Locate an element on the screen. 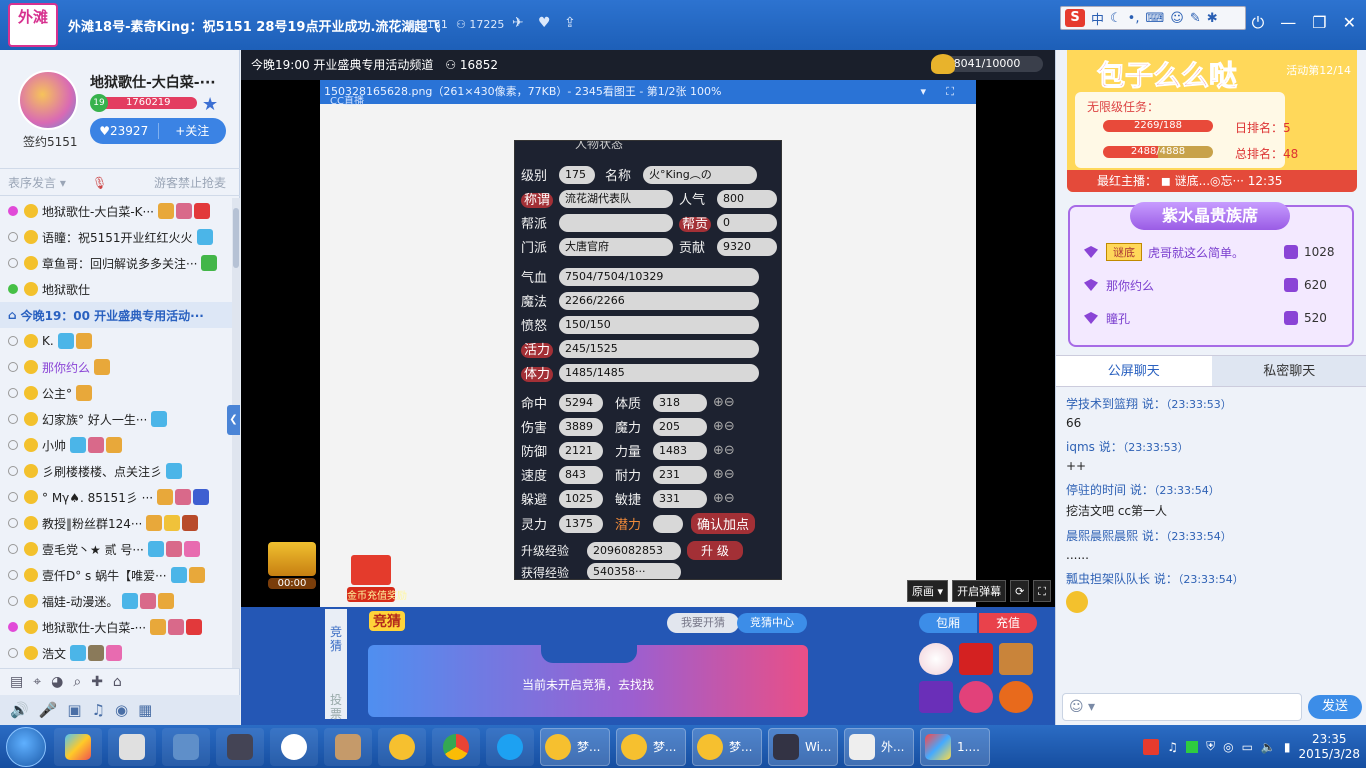 Image resolution: width=1366 pixels, height=768 pixels. list-item: 小帅 is located at coordinates (116, 445).